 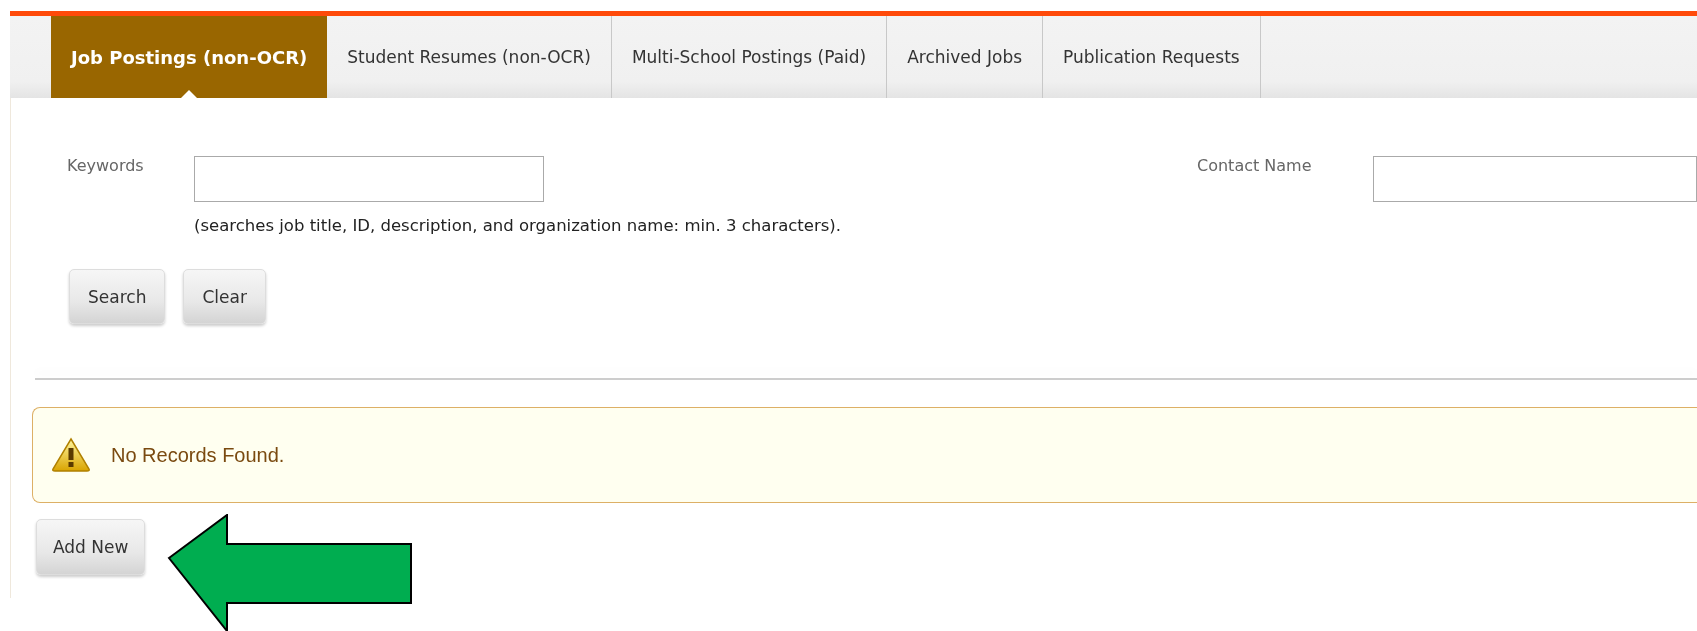 I want to click on contact-name-input, so click(x=1535, y=179).